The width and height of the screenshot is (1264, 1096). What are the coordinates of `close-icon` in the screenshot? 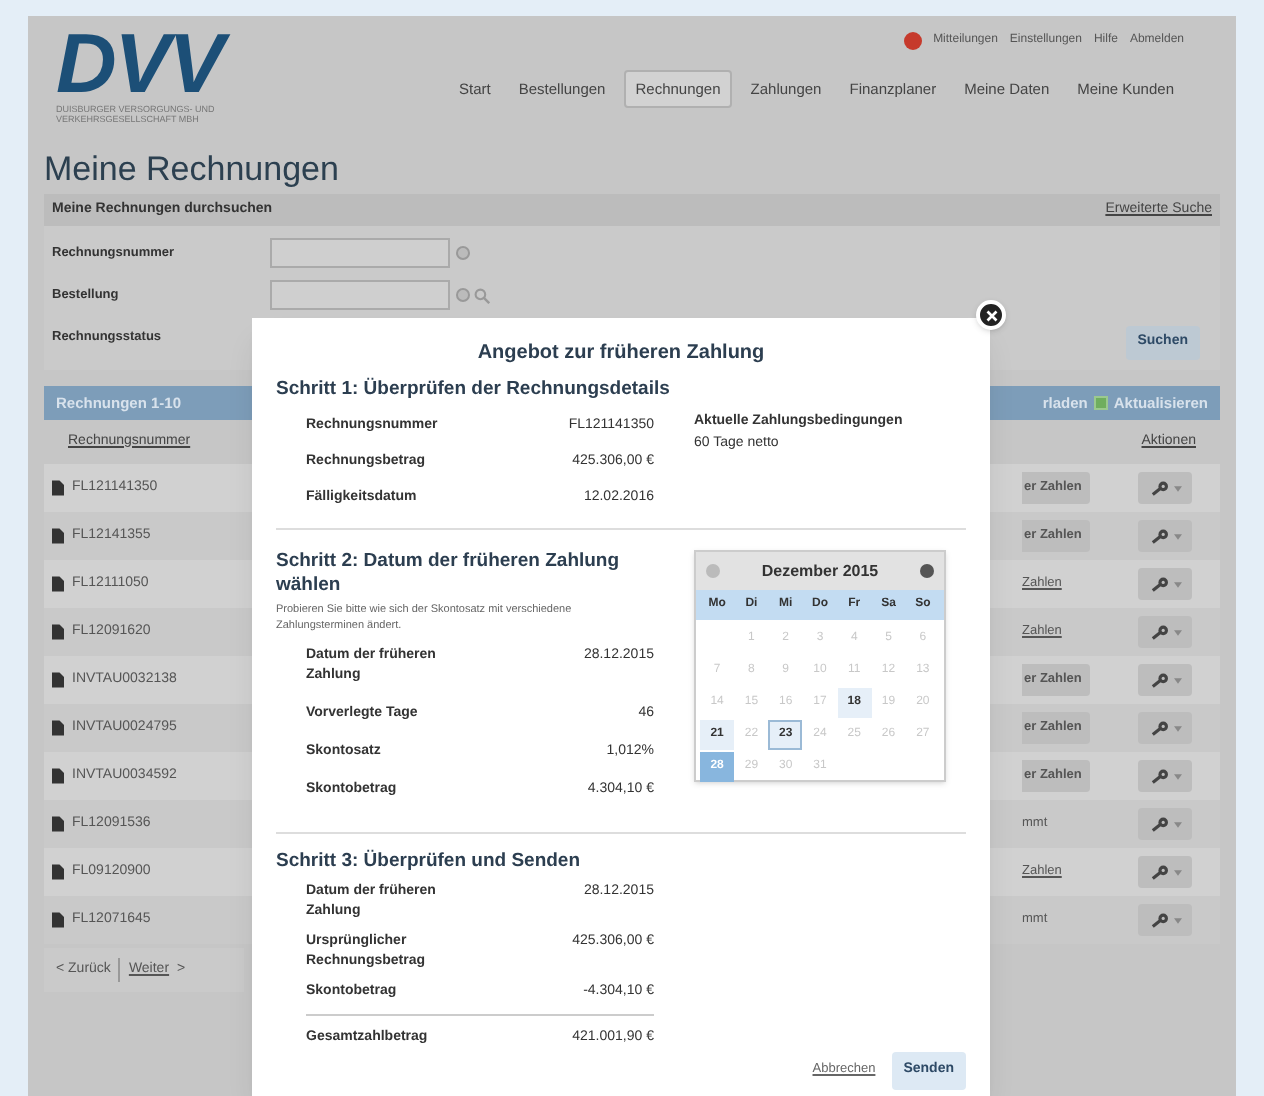 It's located at (991, 315).